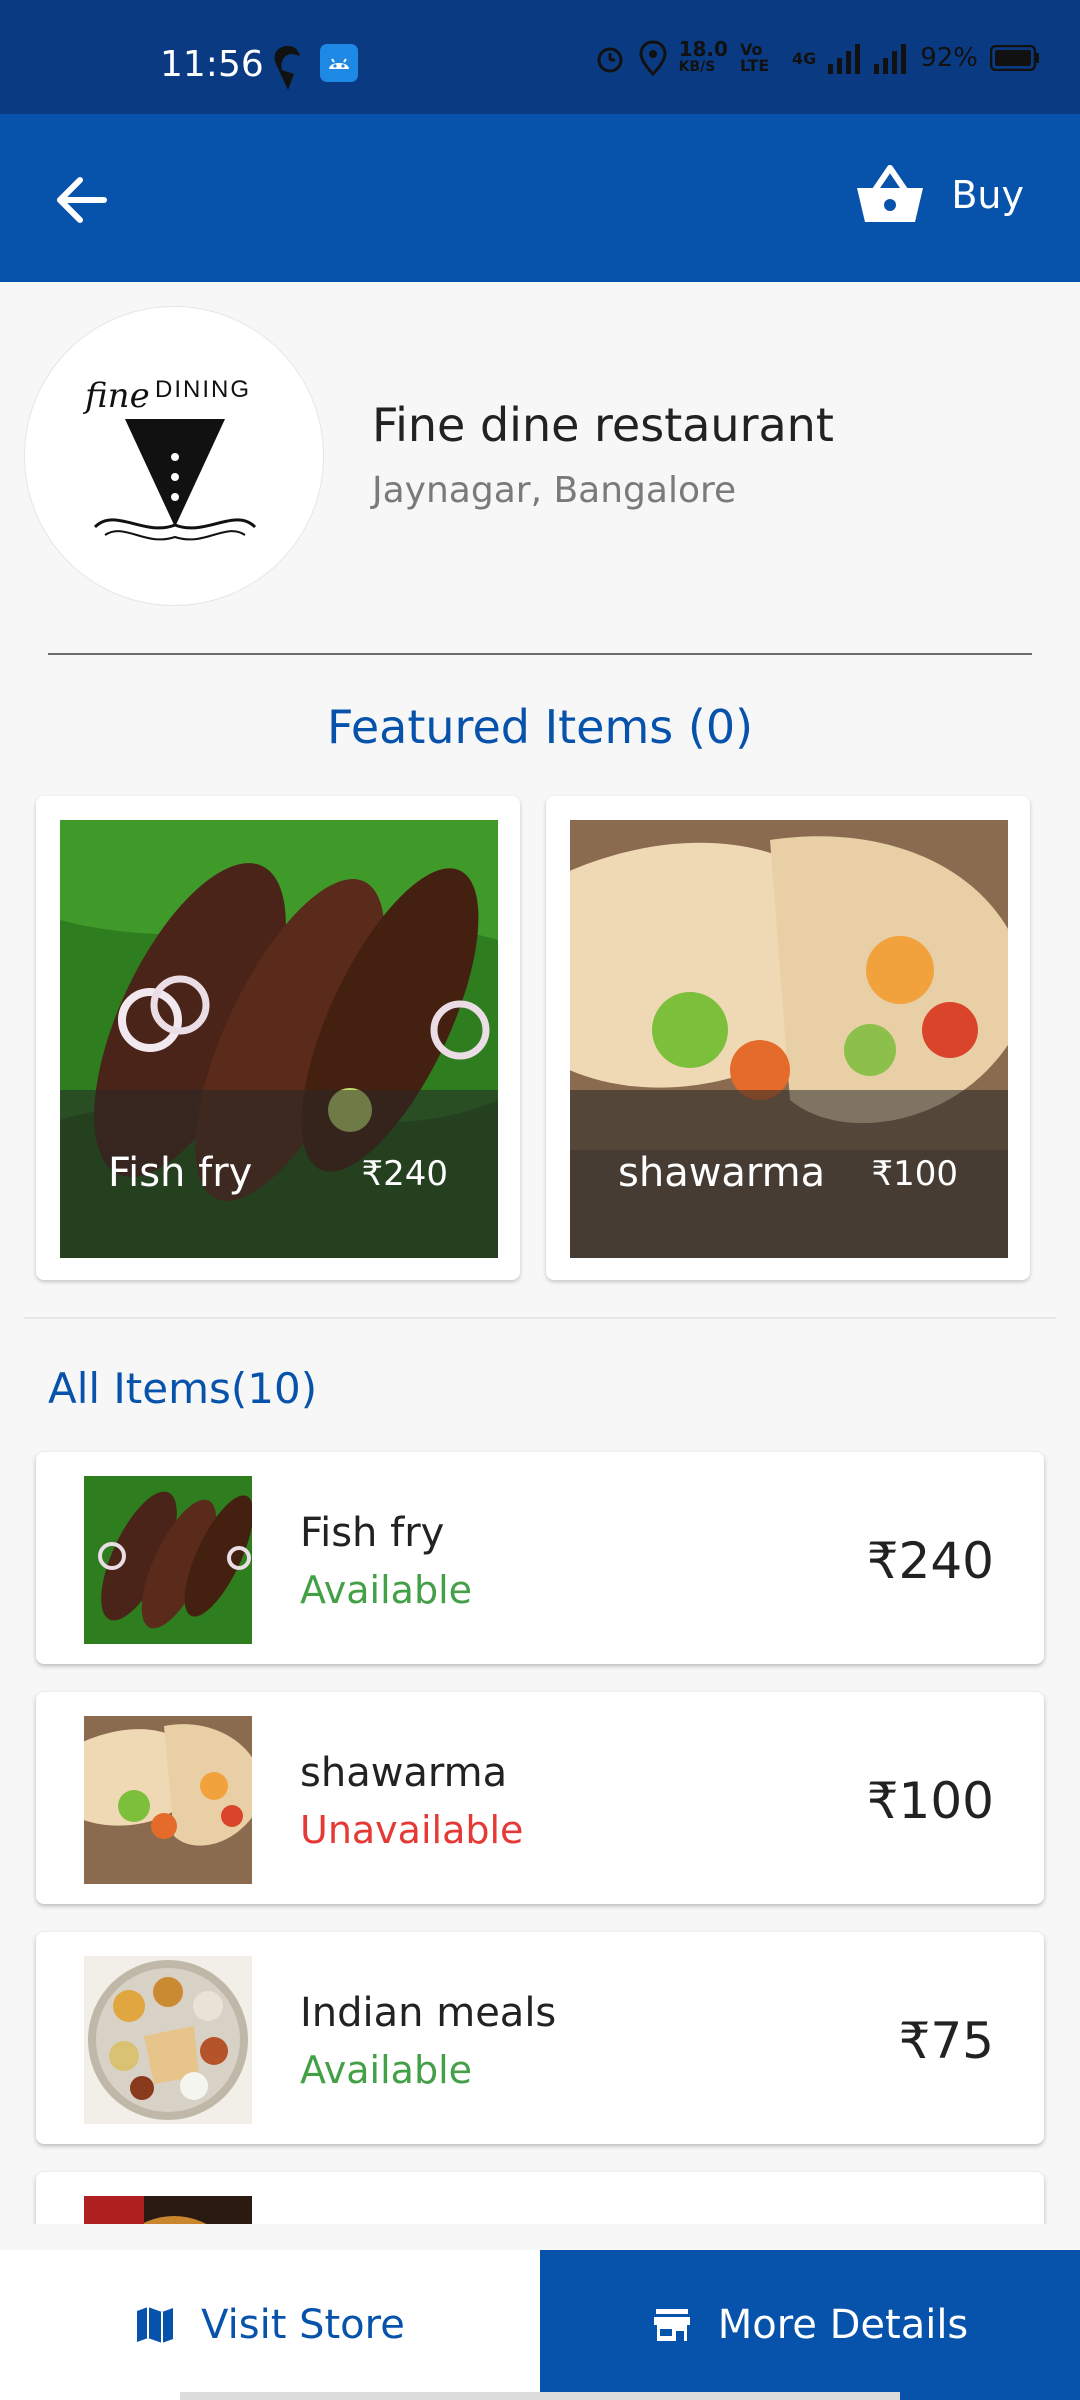 This screenshot has width=1080, height=2400. What do you see at coordinates (890, 59) in the screenshot?
I see `signal-icon-sim2` at bounding box center [890, 59].